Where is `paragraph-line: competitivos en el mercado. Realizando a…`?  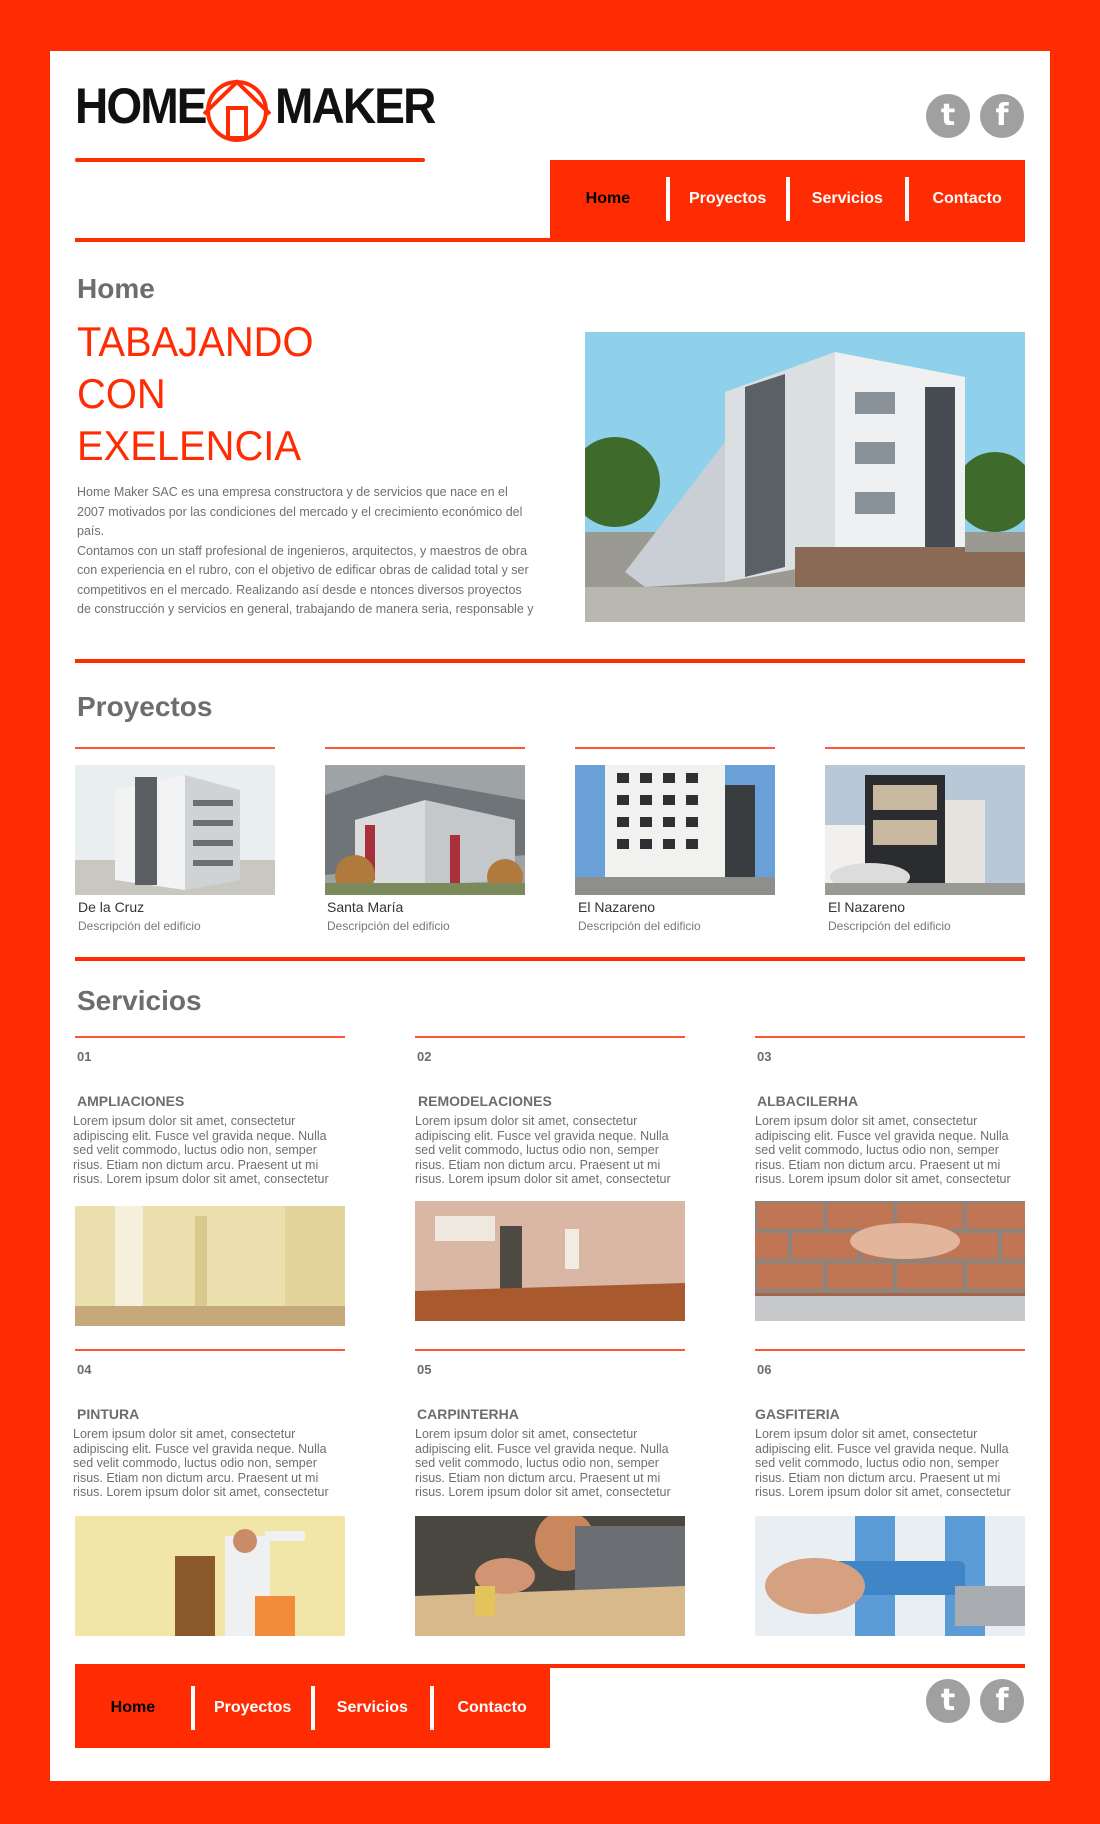 paragraph-line: competitivos en el mercado. Realizando a… is located at coordinates (299, 589).